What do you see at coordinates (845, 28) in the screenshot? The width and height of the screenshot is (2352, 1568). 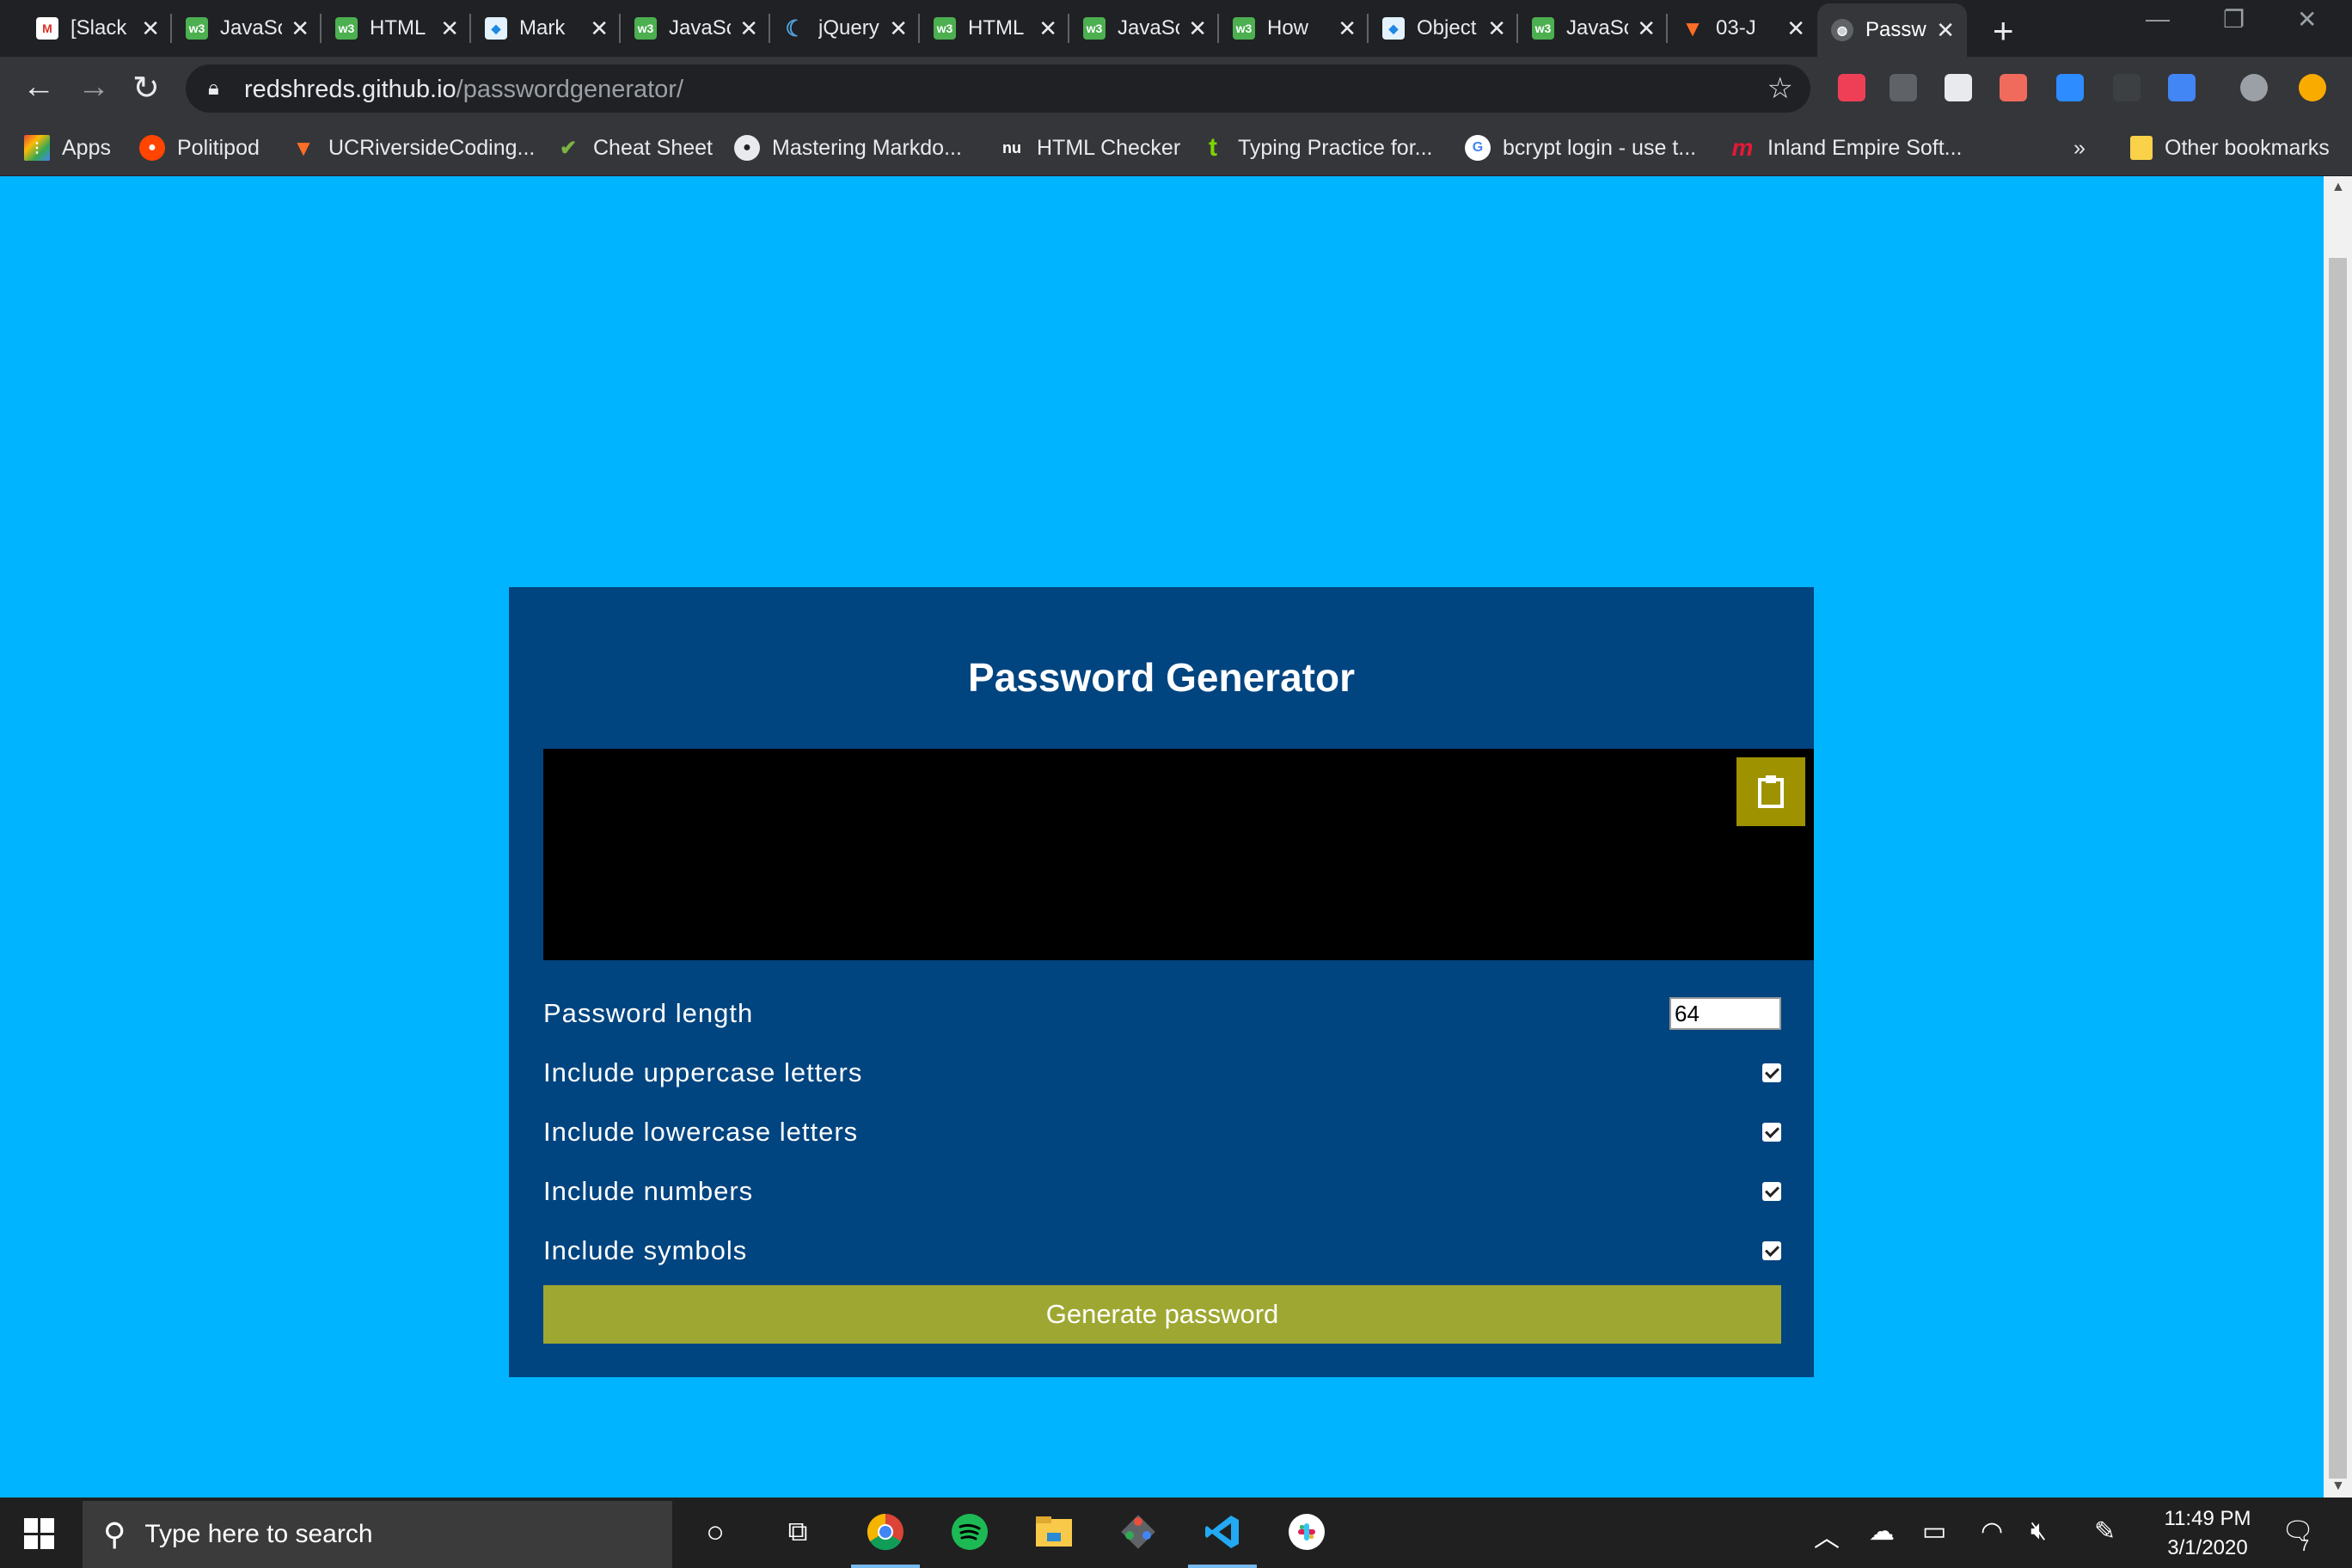 I see `tab-jquery: ☾ jQuery ✕` at bounding box center [845, 28].